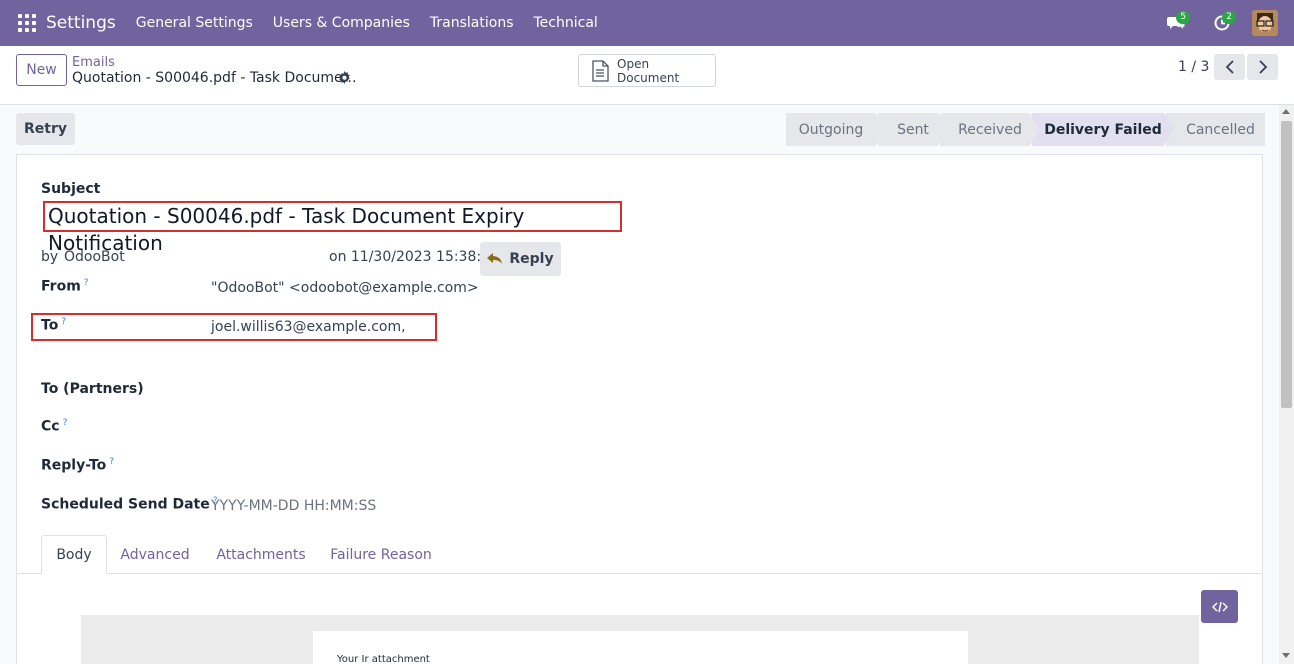 This screenshot has height=664, width=1294. I want to click on reply-label: Reply, so click(531, 259).